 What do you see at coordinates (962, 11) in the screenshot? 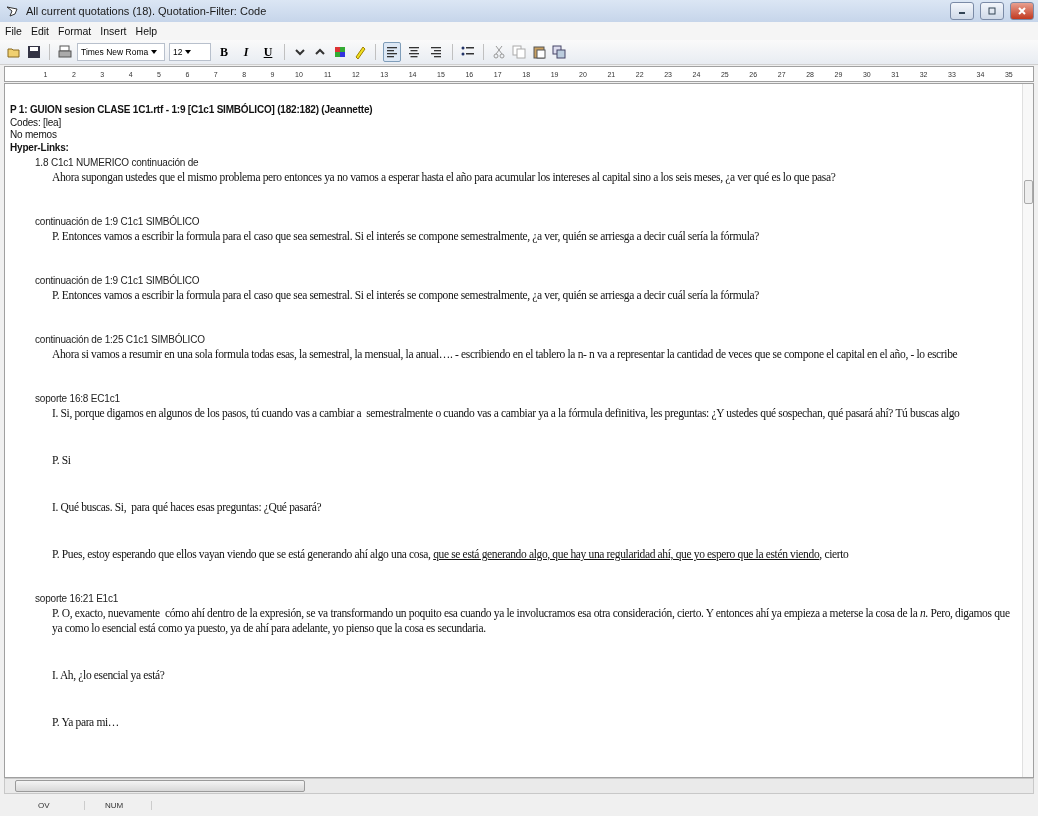
I see `minimize-button` at bounding box center [962, 11].